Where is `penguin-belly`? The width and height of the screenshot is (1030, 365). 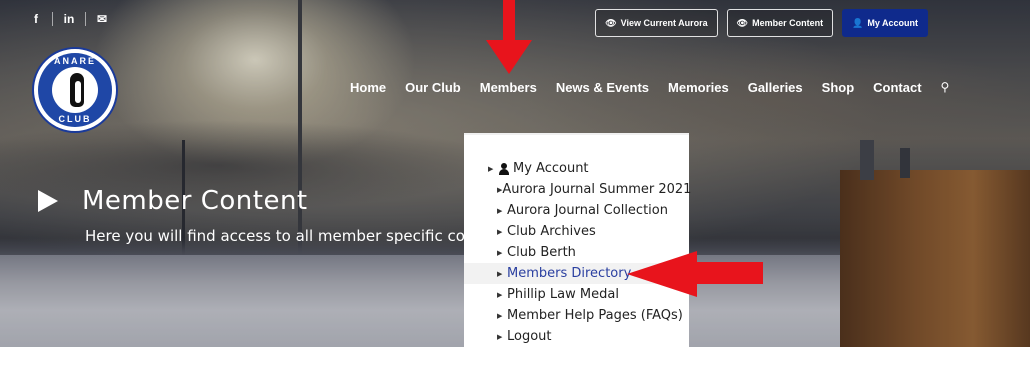
penguin-belly is located at coordinates (78, 92).